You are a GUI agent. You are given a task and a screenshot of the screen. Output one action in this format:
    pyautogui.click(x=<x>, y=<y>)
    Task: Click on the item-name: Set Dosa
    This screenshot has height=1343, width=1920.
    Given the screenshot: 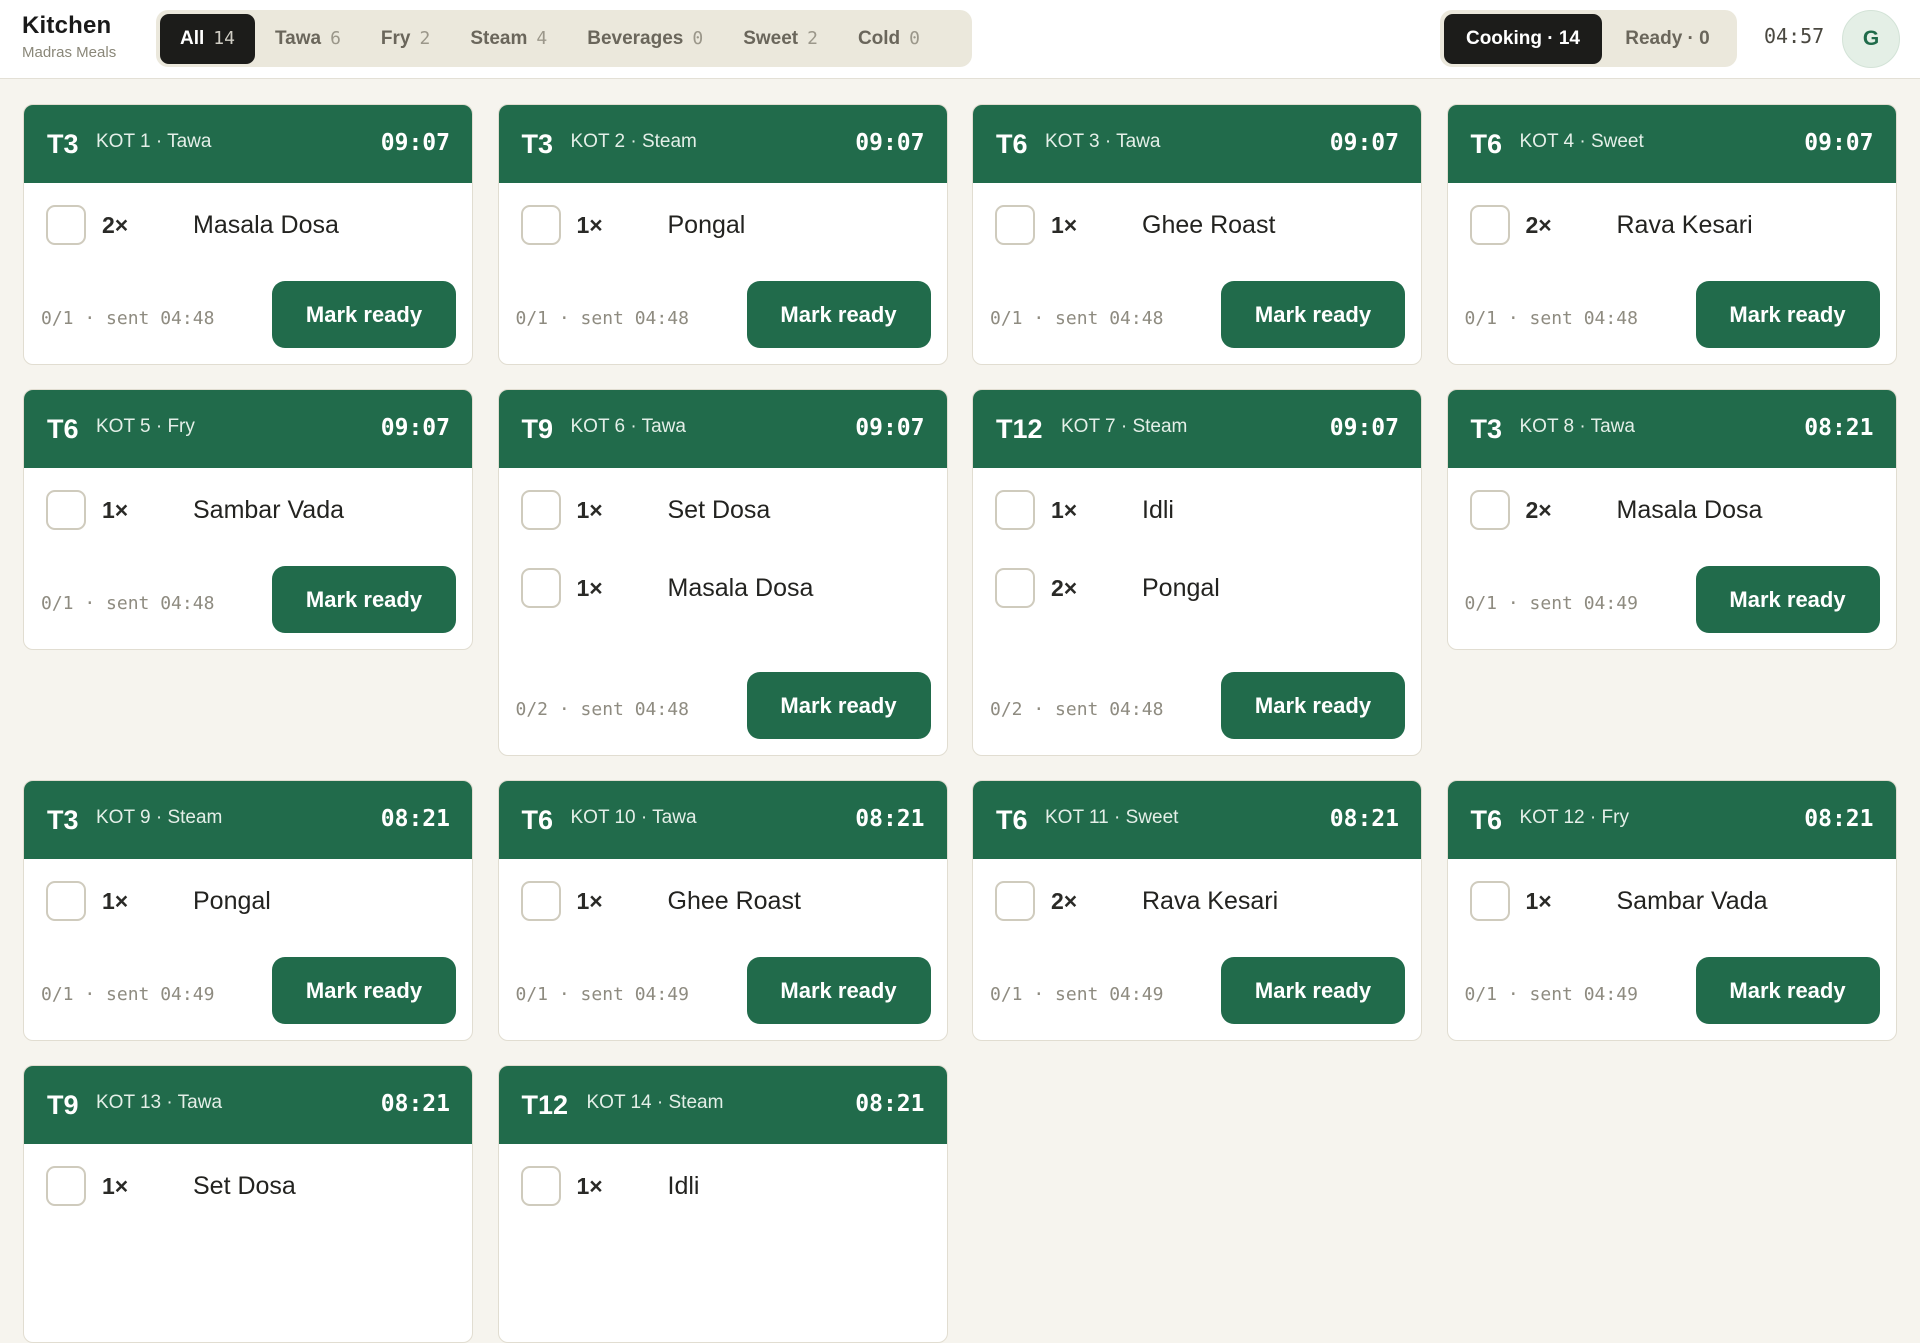 What is the action you would take?
    pyautogui.click(x=244, y=1186)
    